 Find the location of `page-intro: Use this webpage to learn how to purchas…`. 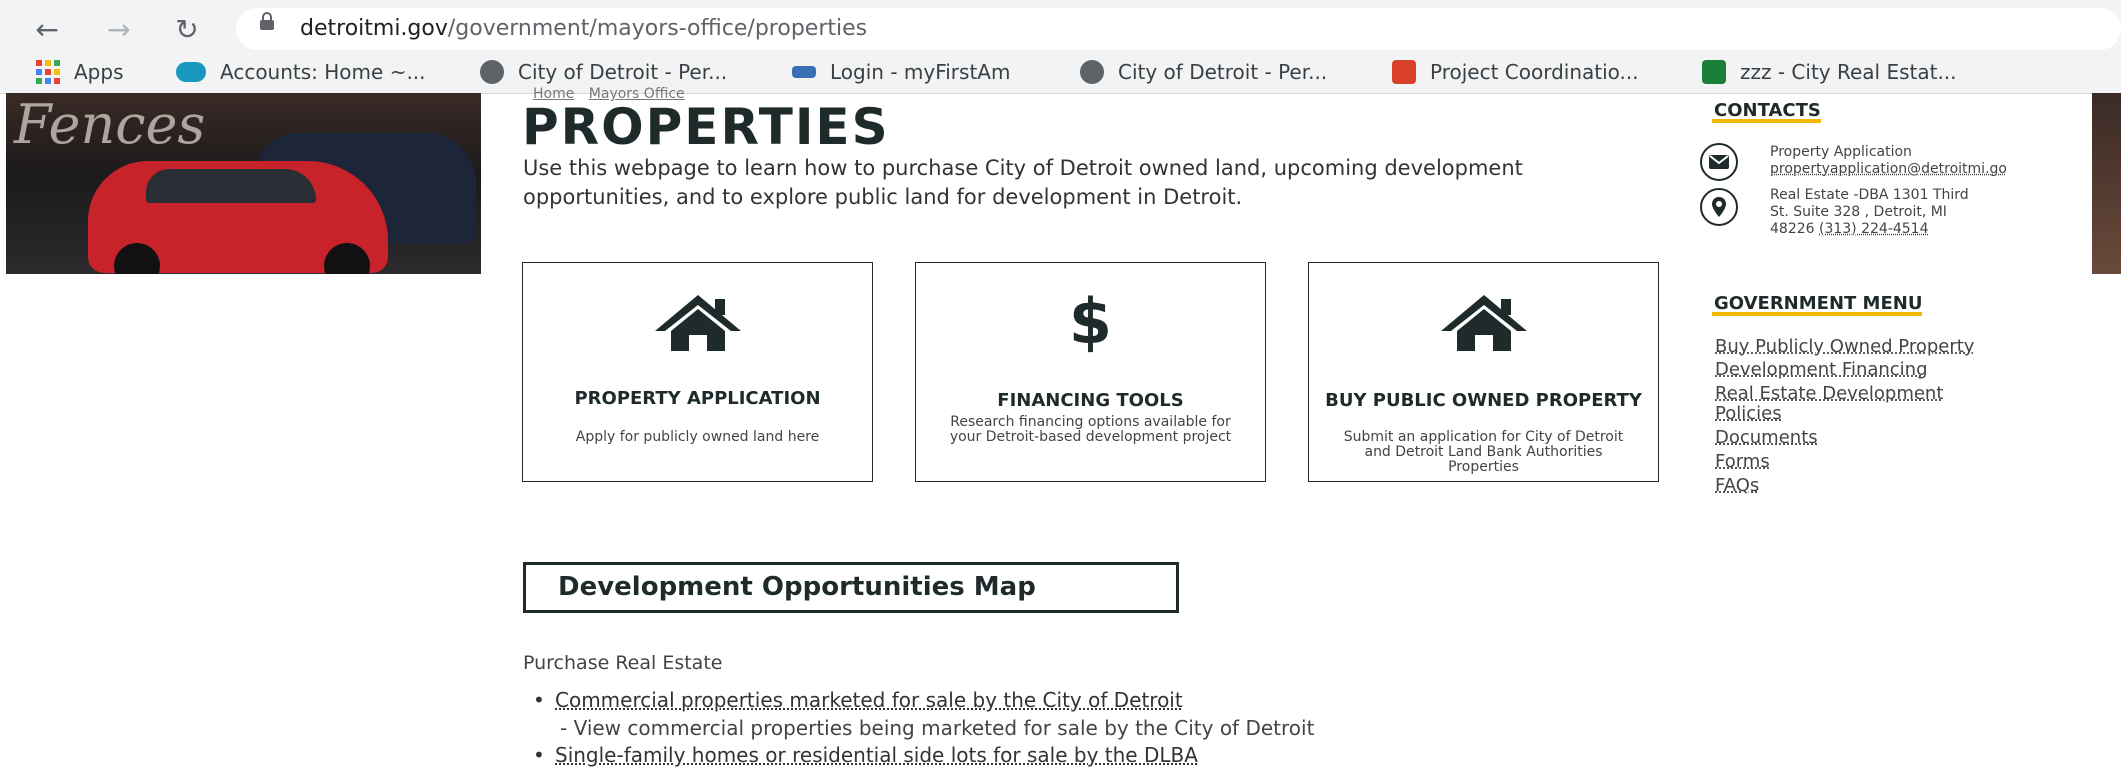

page-intro: Use this webpage to learn how to purchas… is located at coordinates (1023, 182).